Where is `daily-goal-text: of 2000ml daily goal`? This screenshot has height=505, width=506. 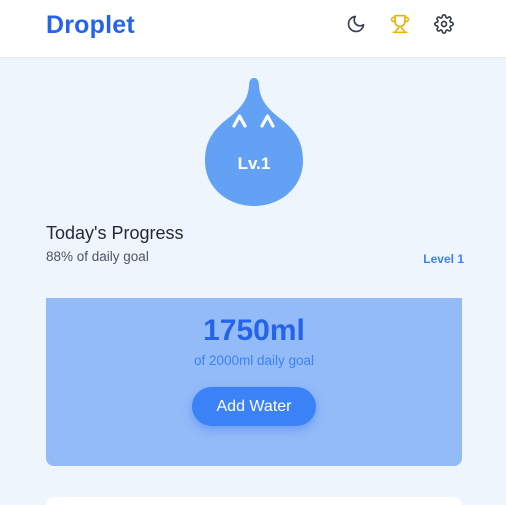 daily-goal-text: of 2000ml daily goal is located at coordinates (254, 360).